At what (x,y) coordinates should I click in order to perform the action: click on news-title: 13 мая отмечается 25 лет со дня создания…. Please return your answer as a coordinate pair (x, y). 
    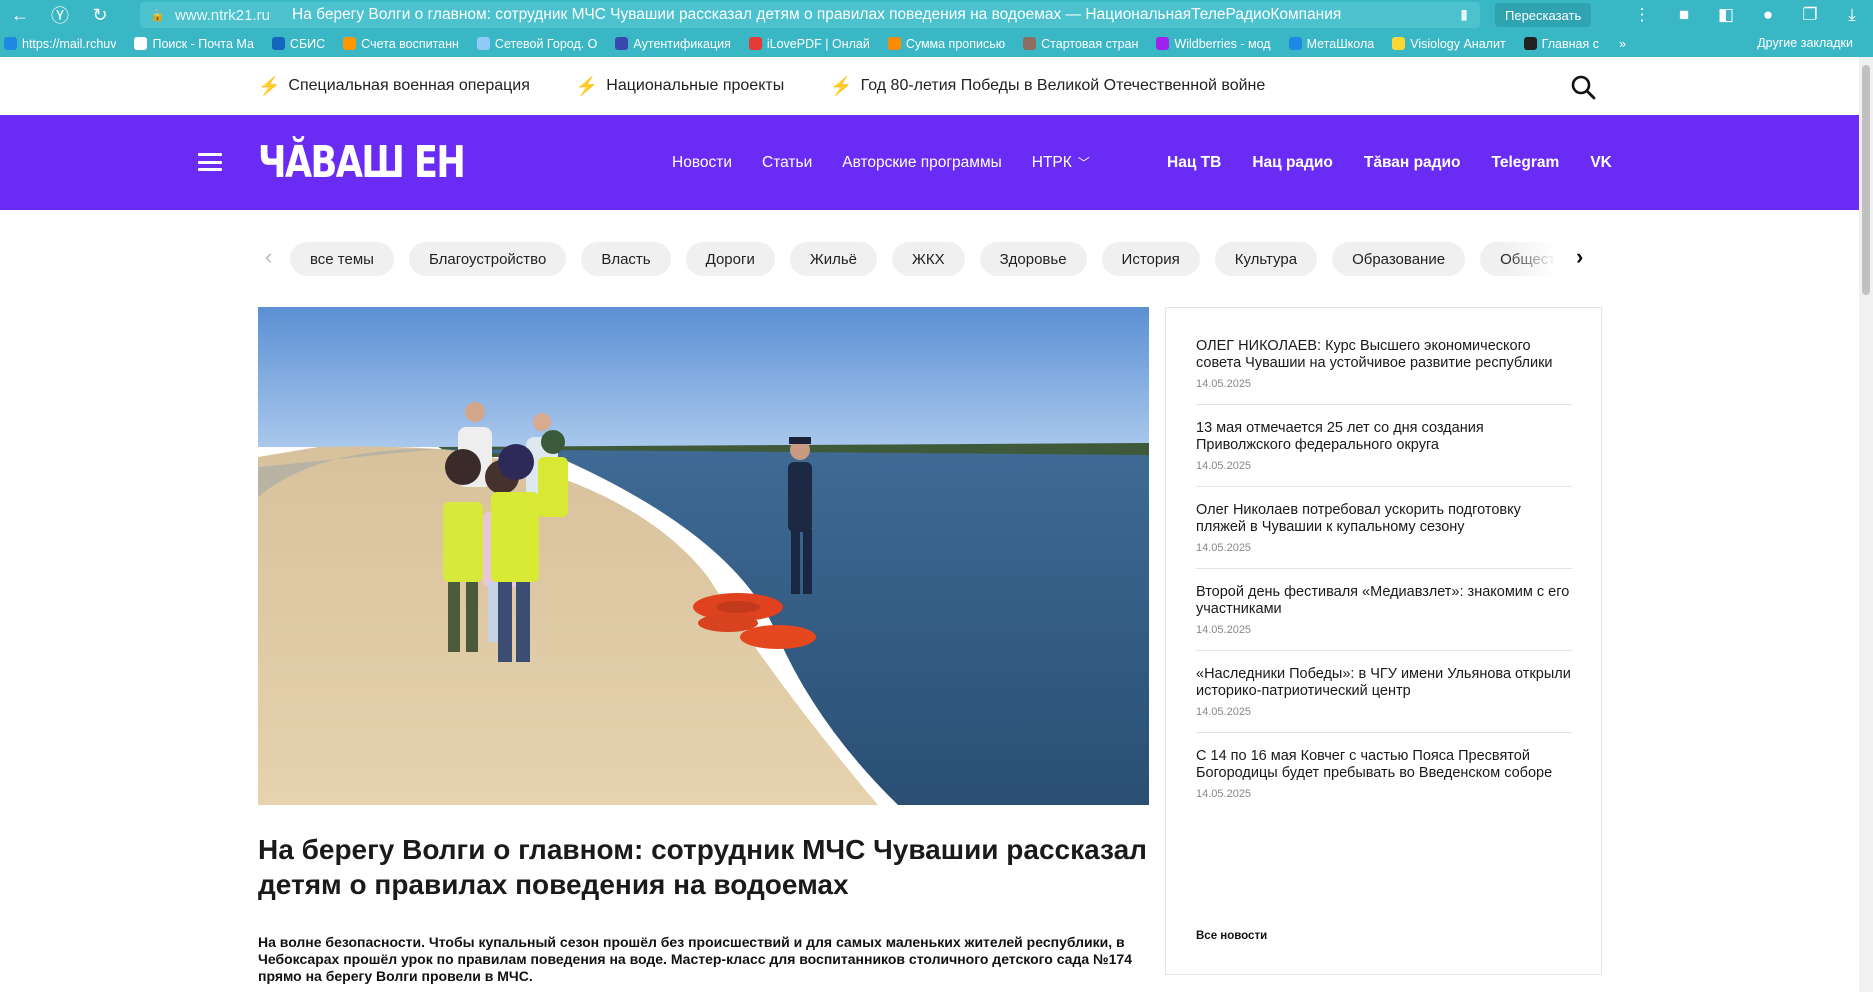
    Looking at the image, I should click on (1384, 437).